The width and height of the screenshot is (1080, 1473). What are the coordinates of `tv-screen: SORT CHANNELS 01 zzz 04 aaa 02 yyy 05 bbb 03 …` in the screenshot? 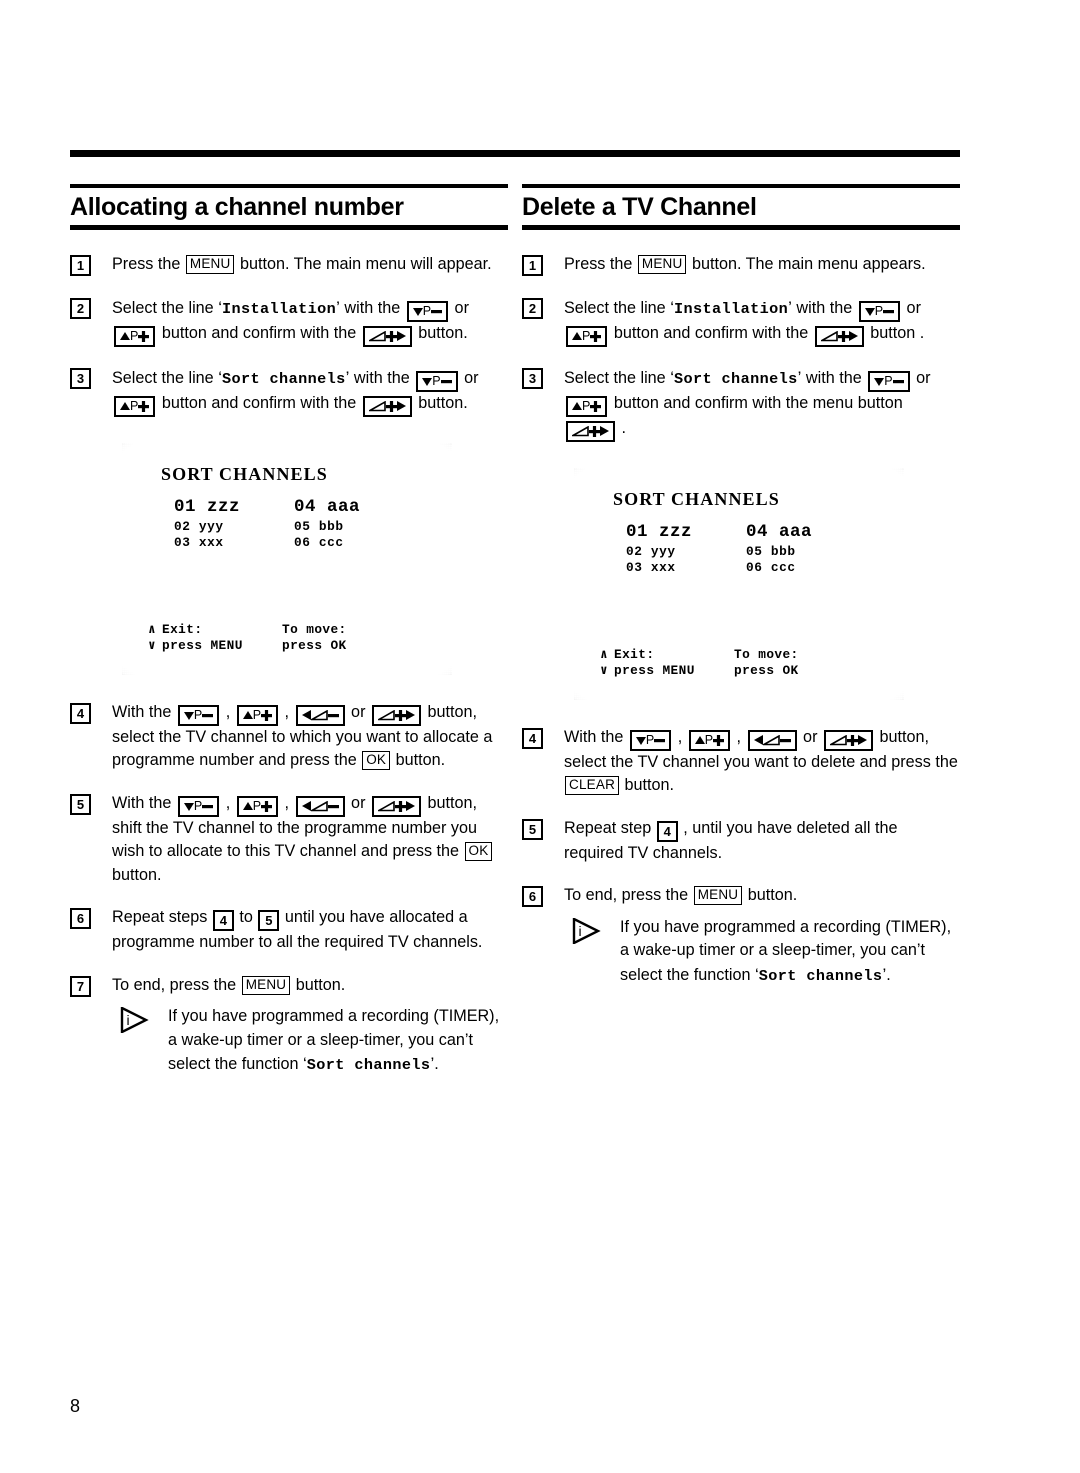 It's located at (739, 583).